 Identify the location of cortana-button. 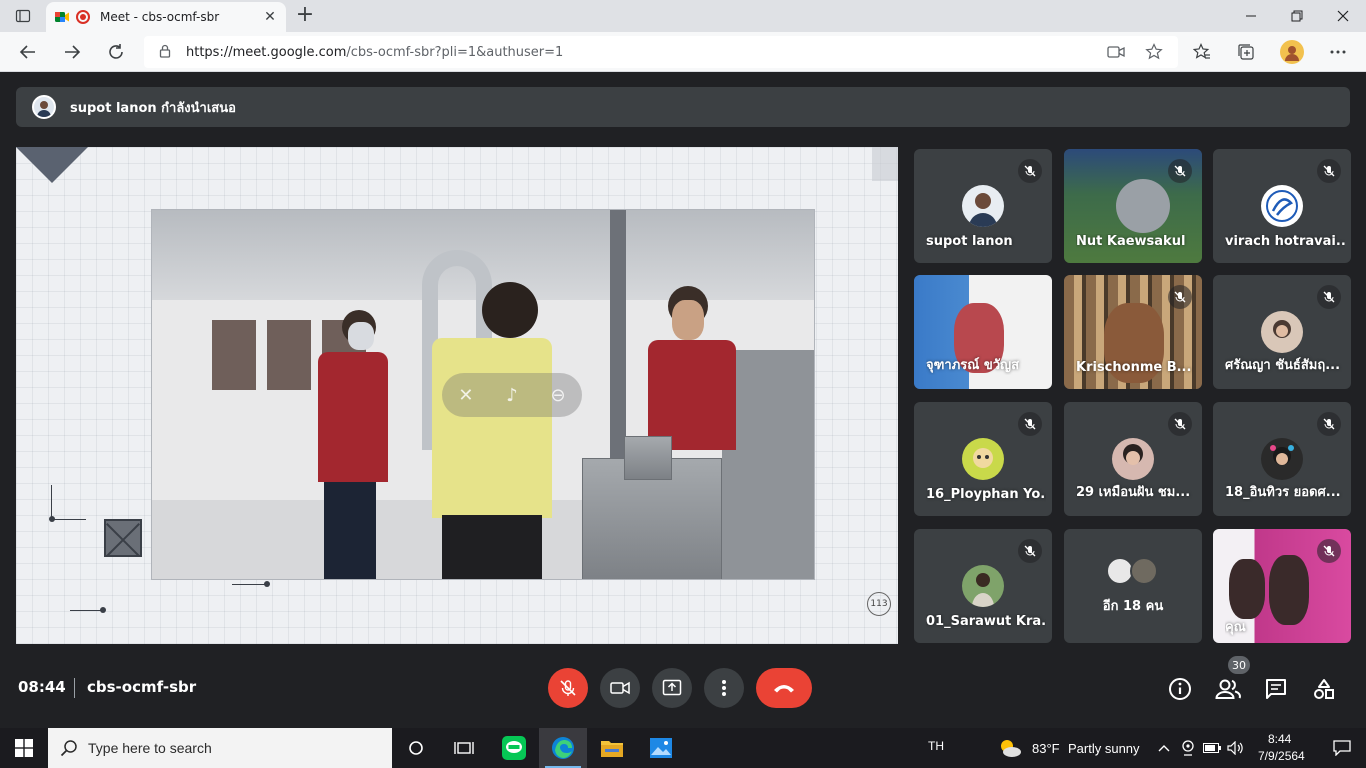
(416, 748).